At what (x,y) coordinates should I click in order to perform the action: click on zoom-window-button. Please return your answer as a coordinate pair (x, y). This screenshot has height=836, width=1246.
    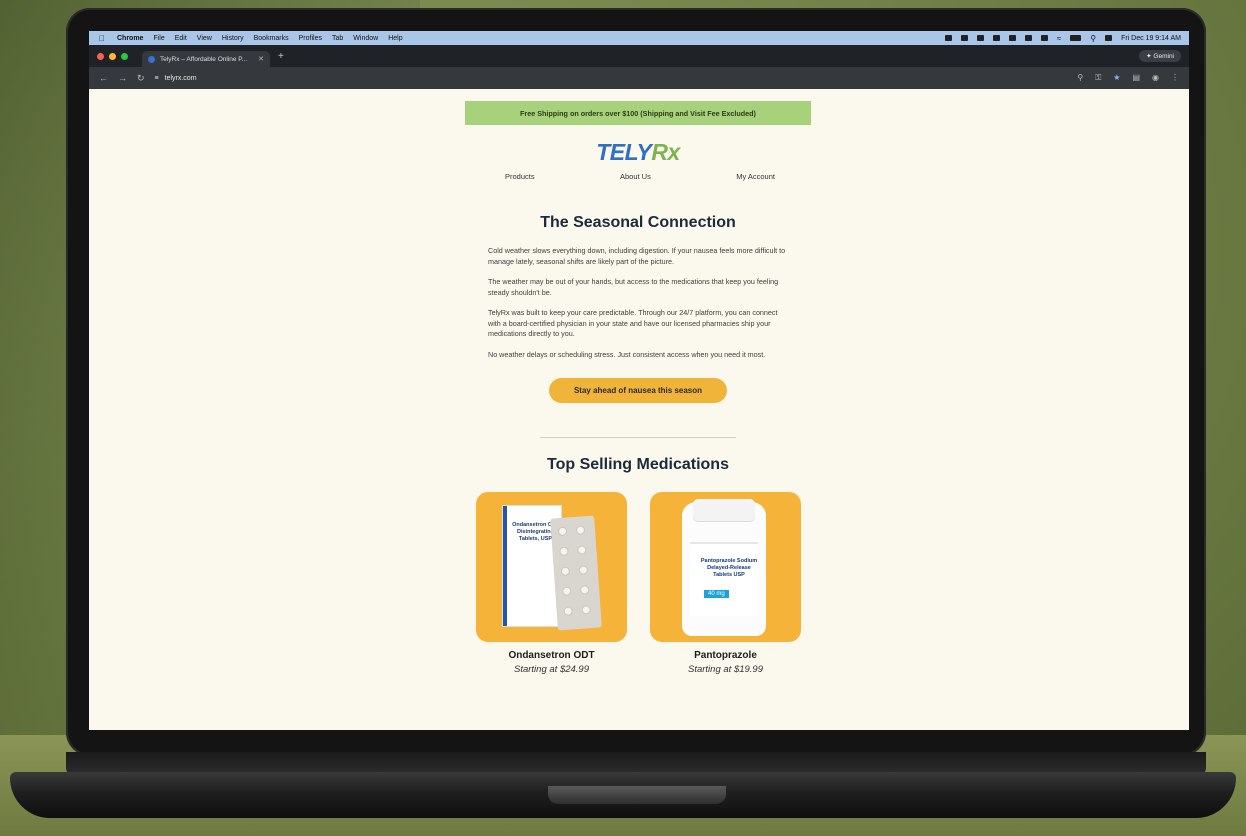
    Looking at the image, I should click on (124, 56).